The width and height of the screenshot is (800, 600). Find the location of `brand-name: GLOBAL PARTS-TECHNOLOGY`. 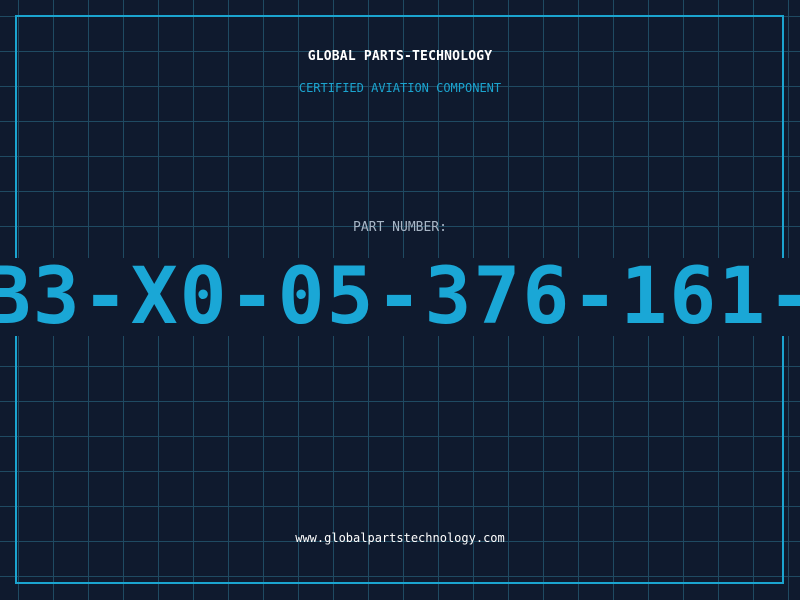

brand-name: GLOBAL PARTS-TECHNOLOGY is located at coordinates (400, 56).